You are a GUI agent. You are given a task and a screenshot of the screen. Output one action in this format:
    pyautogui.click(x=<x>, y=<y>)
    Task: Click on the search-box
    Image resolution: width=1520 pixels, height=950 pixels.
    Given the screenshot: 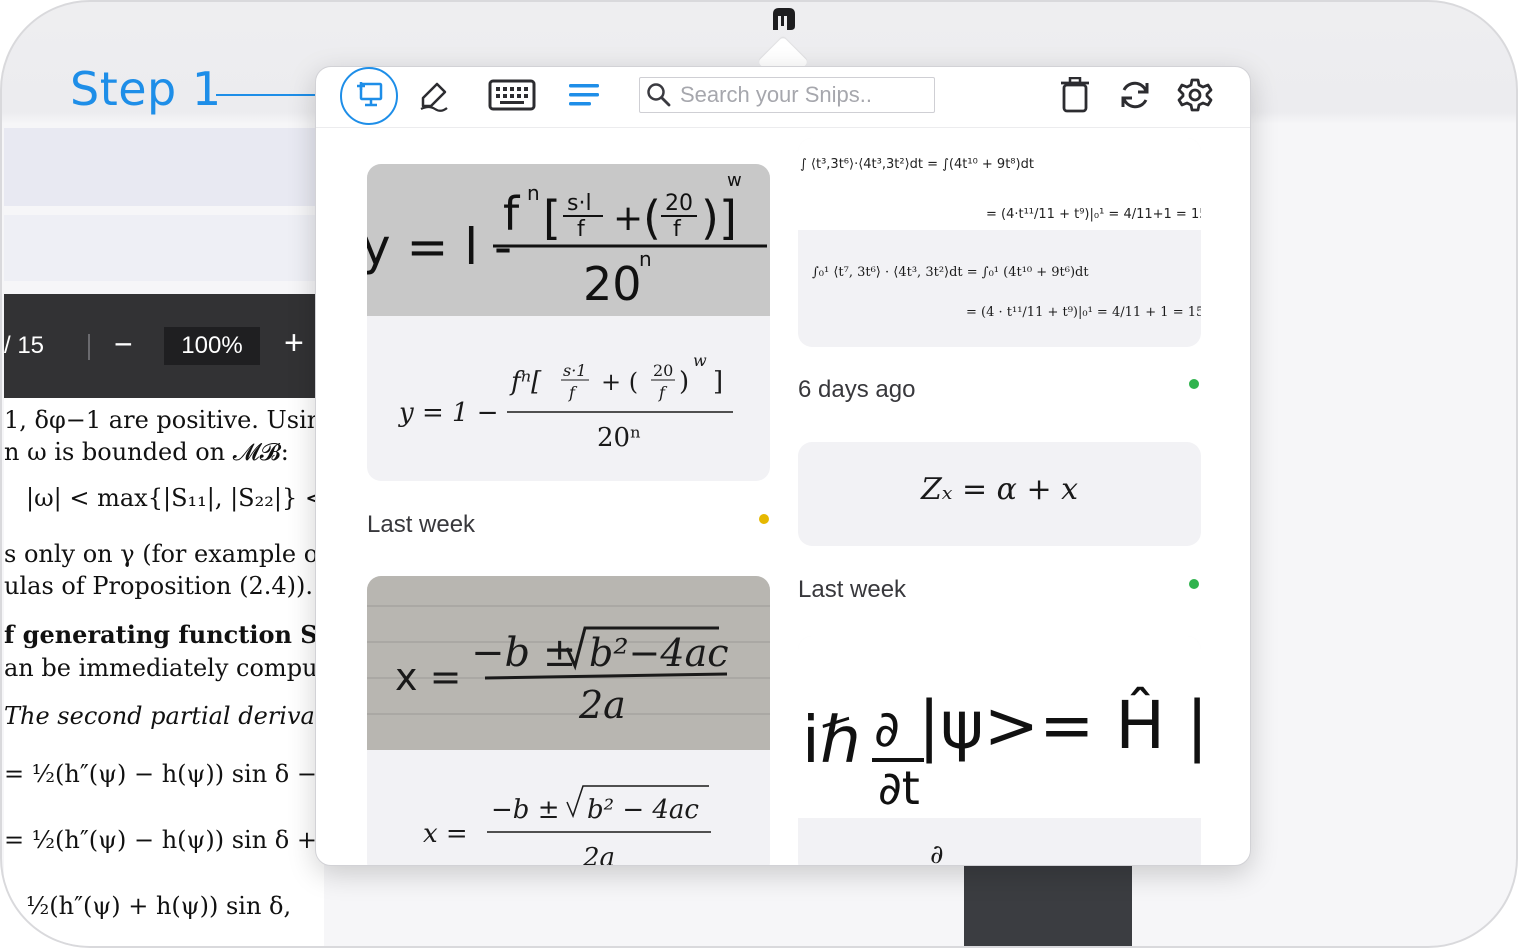 What is the action you would take?
    pyautogui.click(x=787, y=95)
    